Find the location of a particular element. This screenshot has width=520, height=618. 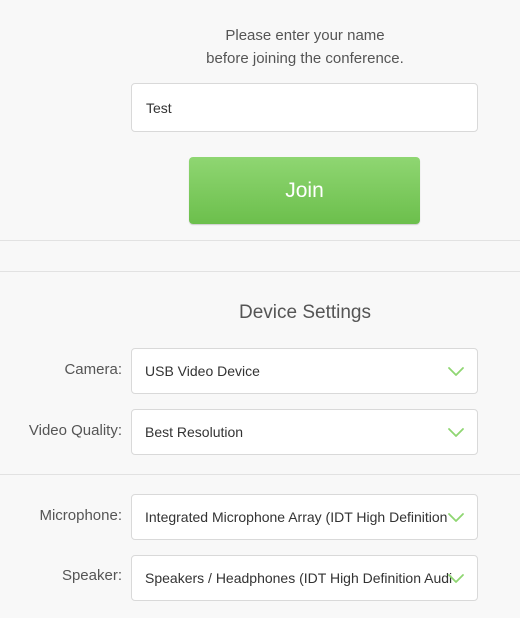

device-settings-title: Device Settings is located at coordinates (304, 312).